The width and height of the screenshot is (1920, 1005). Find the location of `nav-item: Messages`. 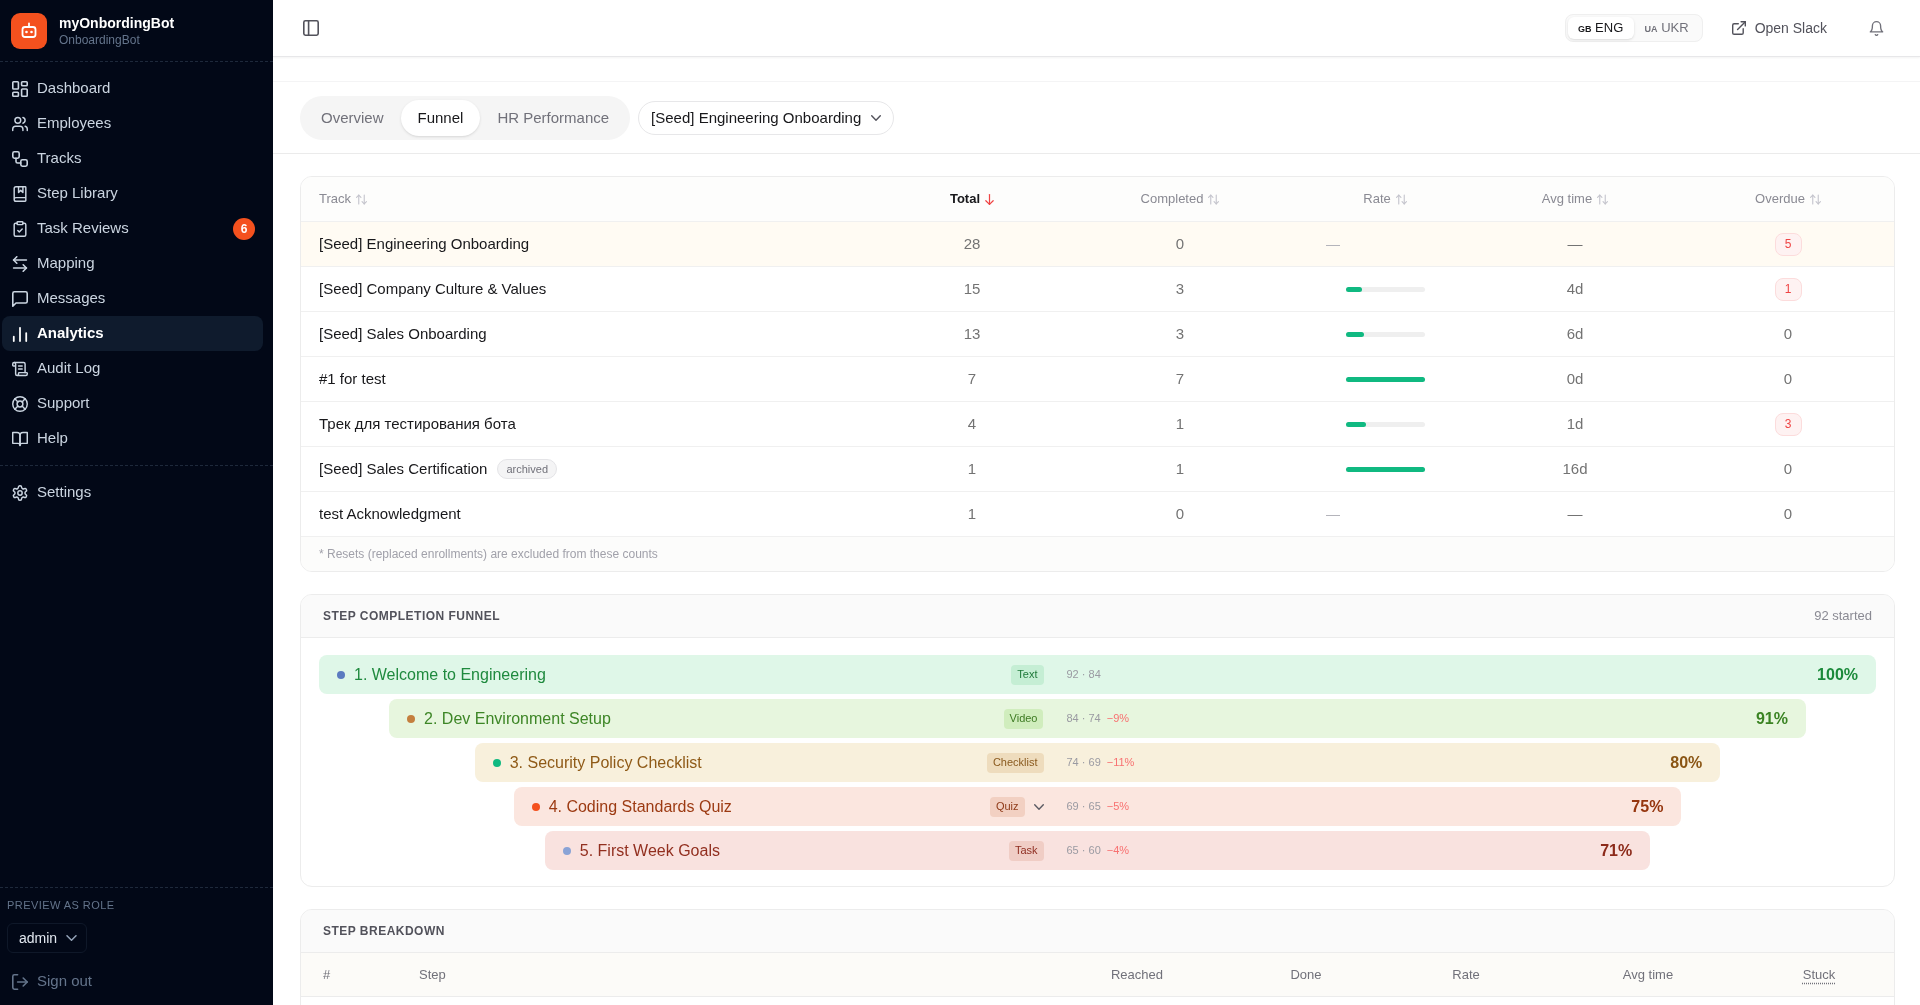

nav-item: Messages is located at coordinates (132, 298).